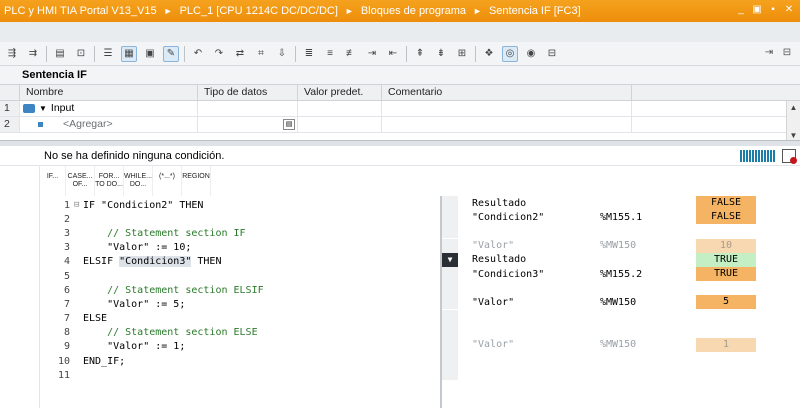  I want to click on table-row: 1 ▼ Input, so click(400, 109).